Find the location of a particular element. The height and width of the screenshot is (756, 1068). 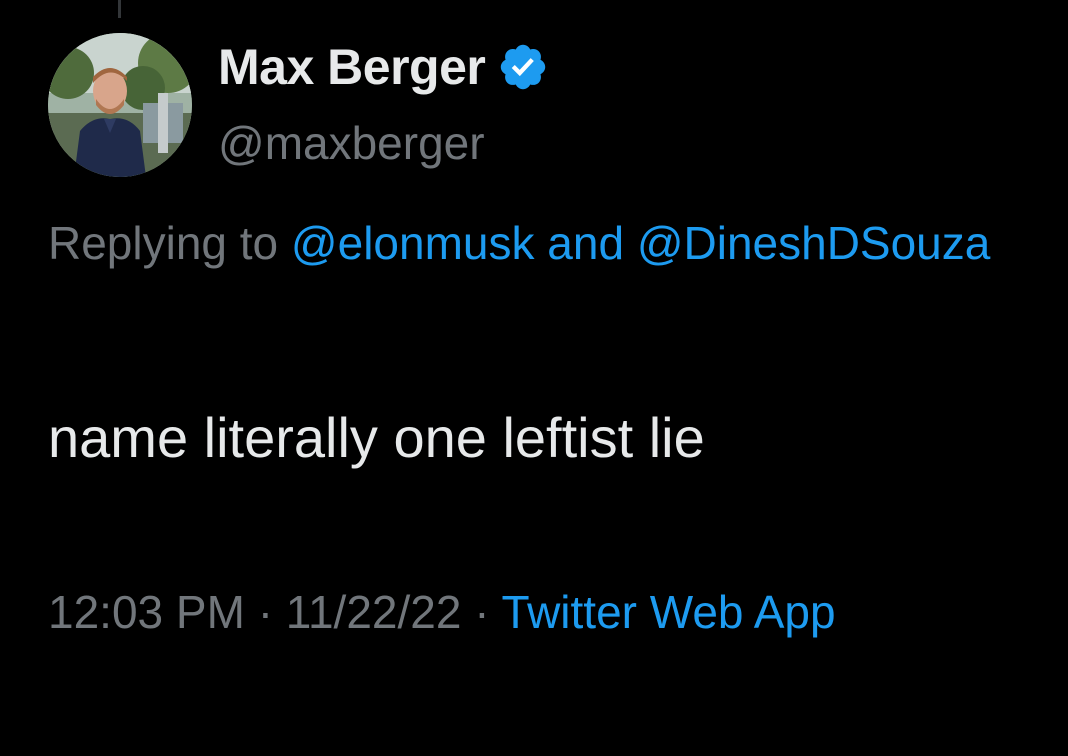

thread-connector-line is located at coordinates (119, 9).